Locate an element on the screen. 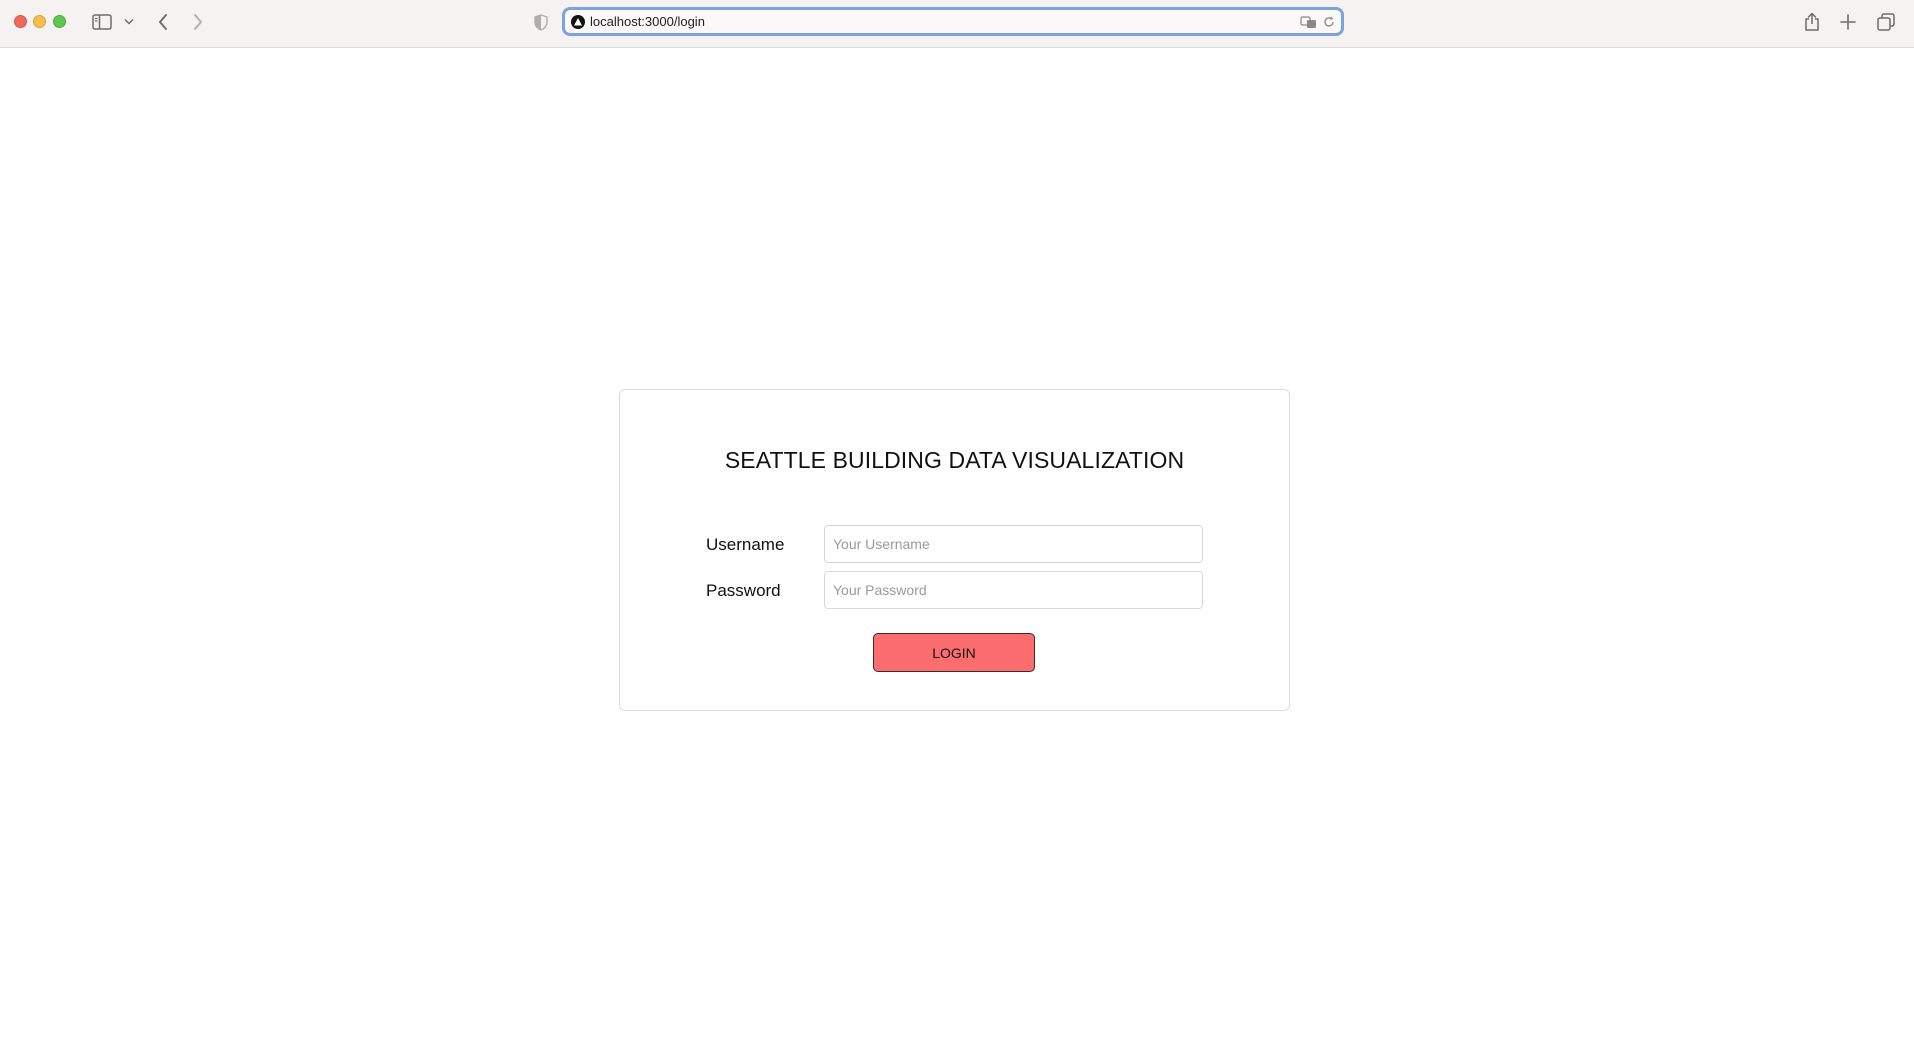 Image resolution: width=1914 pixels, height=1051 pixels. browser-toolbar: localhost:3000/login is located at coordinates (957, 24).